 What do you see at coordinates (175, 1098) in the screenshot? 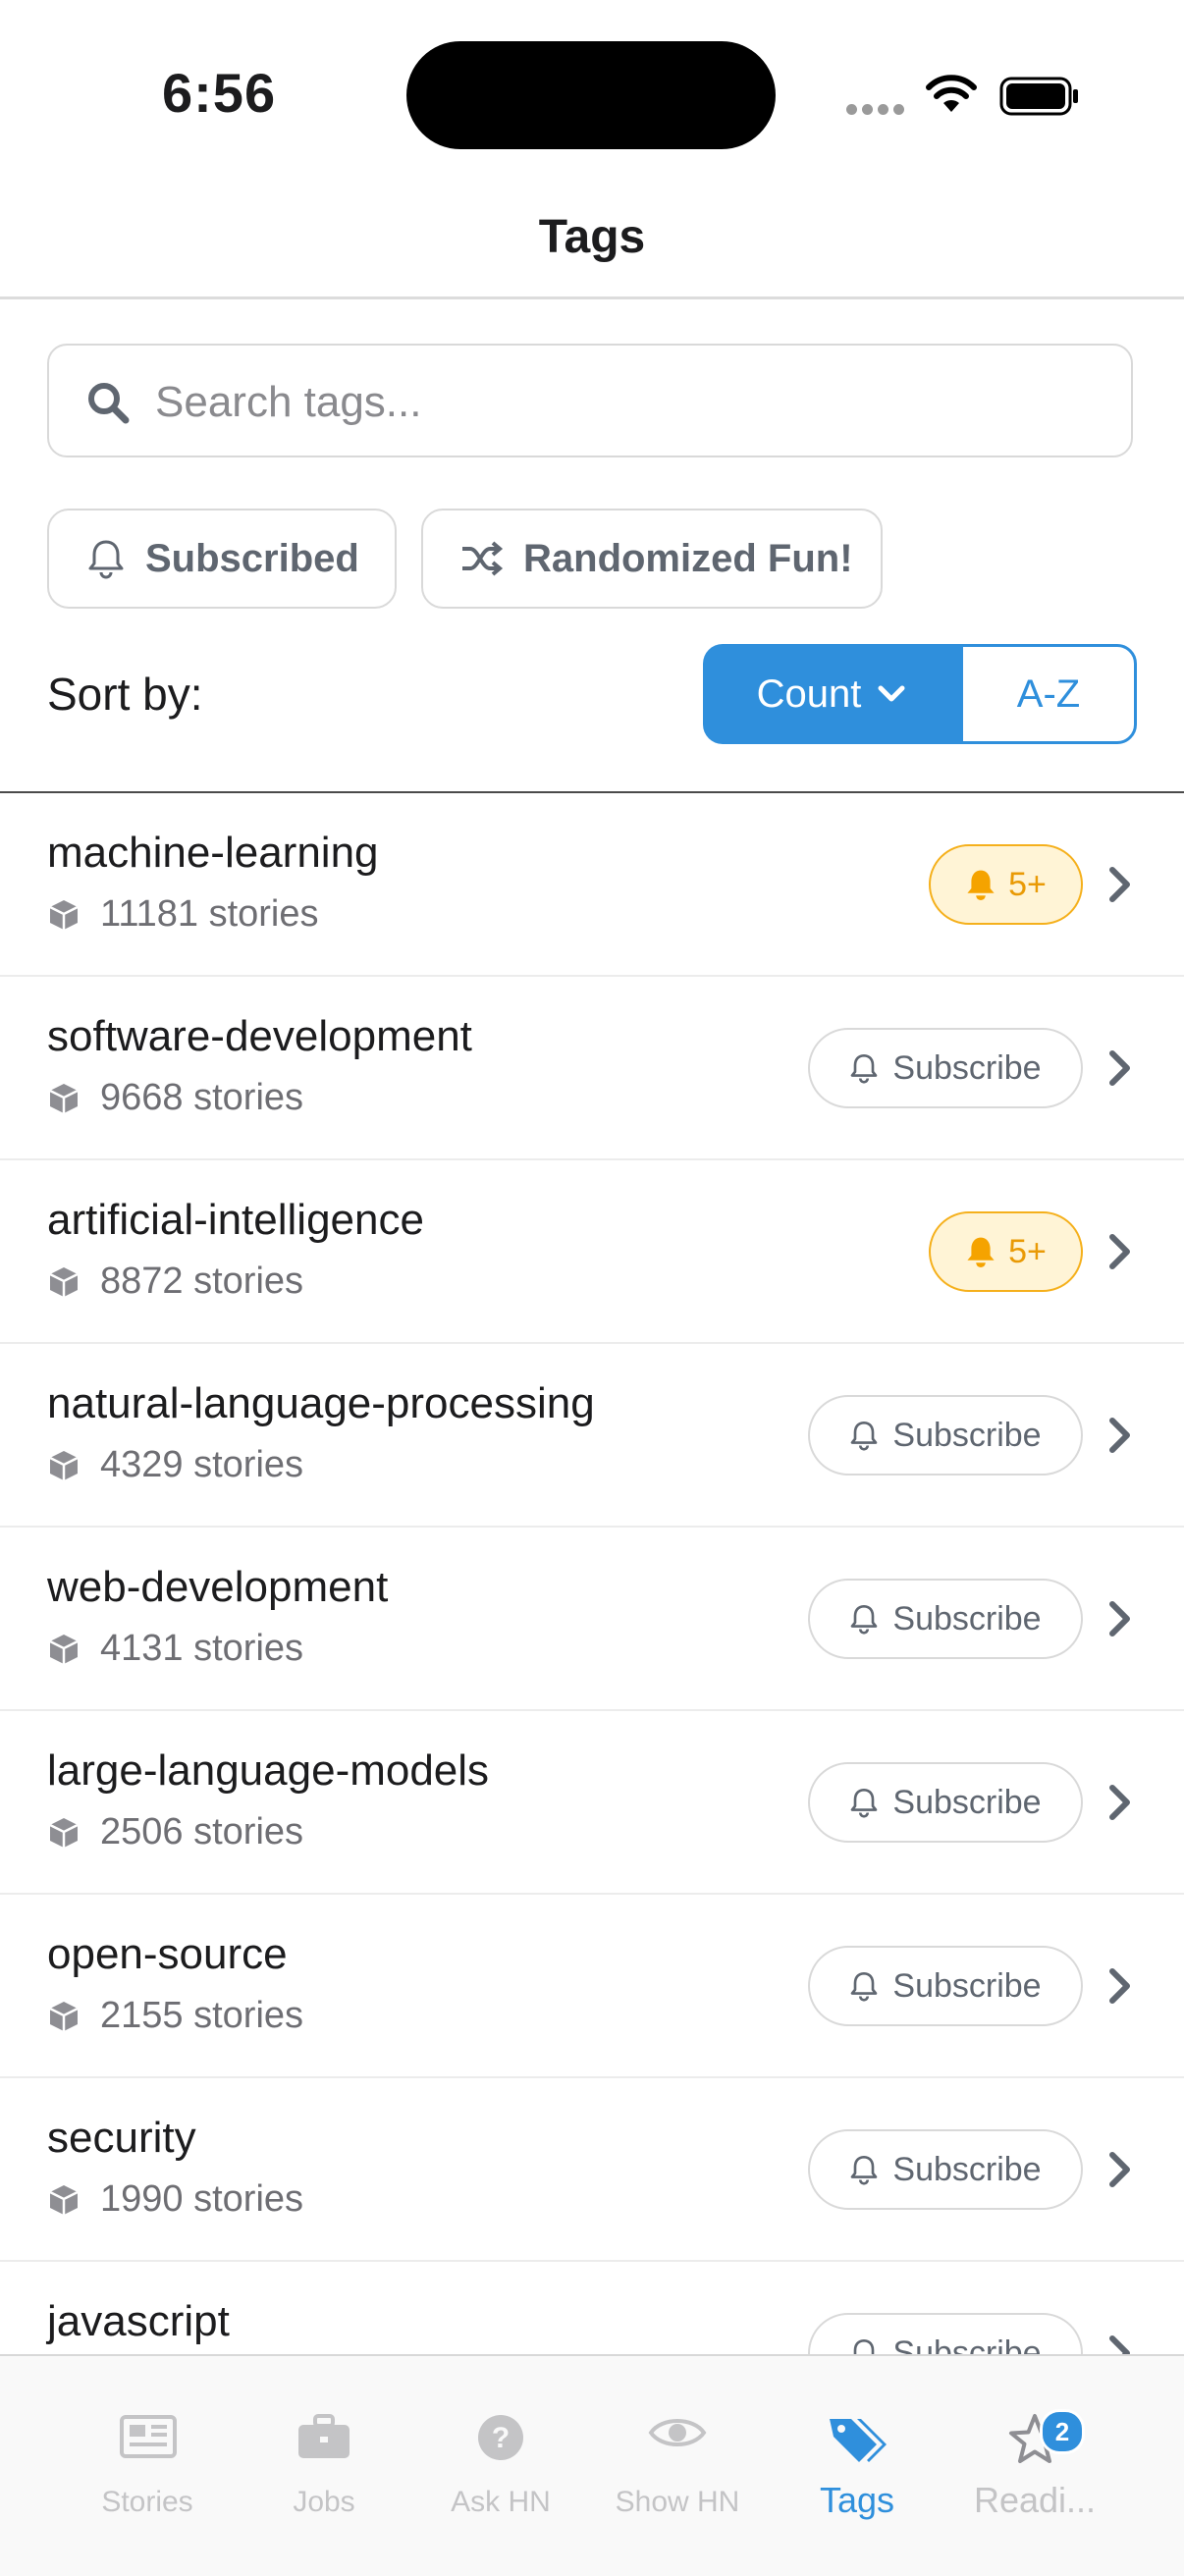
I see `tag-story-count: 9668 stories` at bounding box center [175, 1098].